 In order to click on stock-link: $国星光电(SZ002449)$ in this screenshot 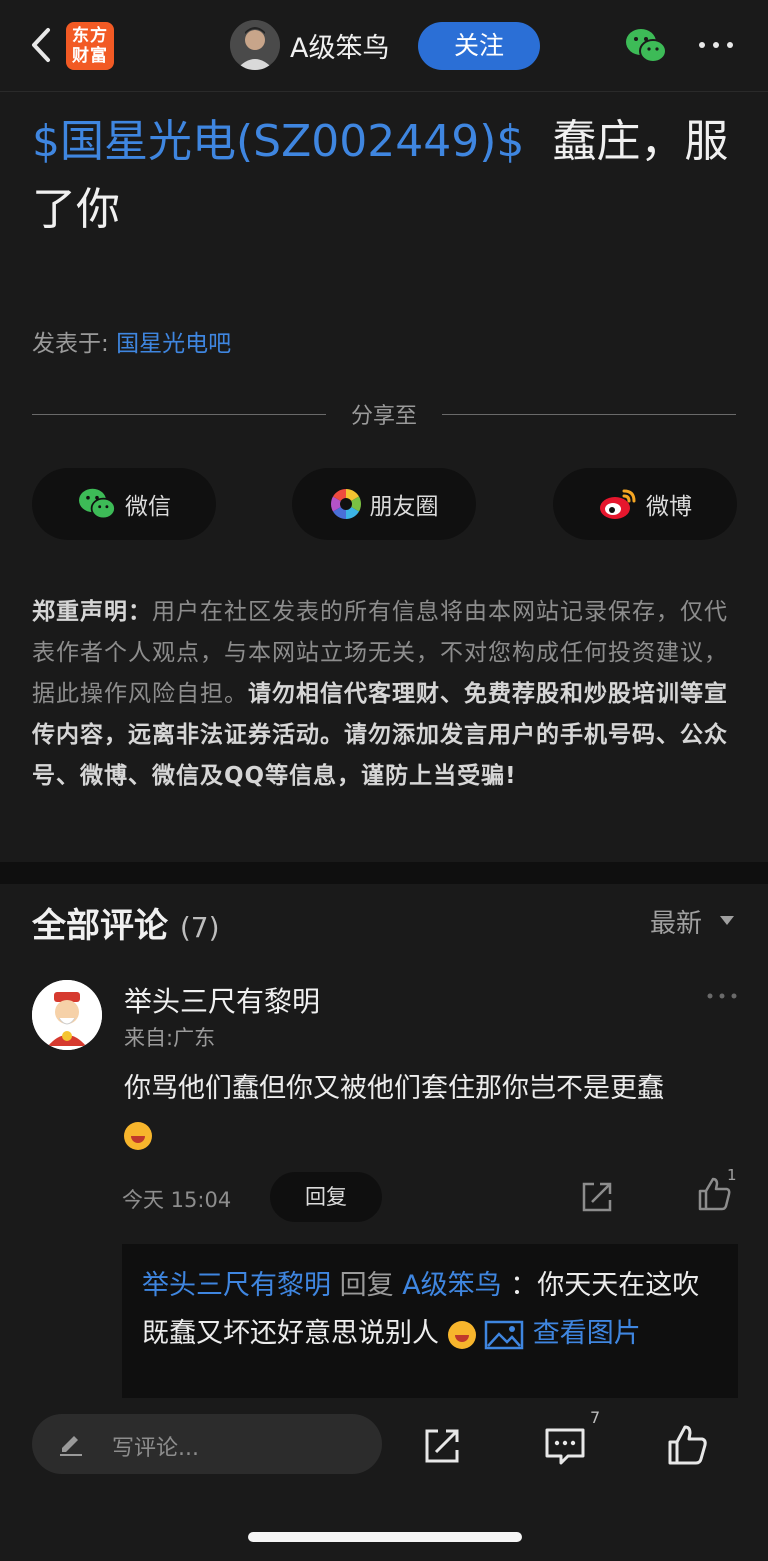, I will do `click(278, 141)`.